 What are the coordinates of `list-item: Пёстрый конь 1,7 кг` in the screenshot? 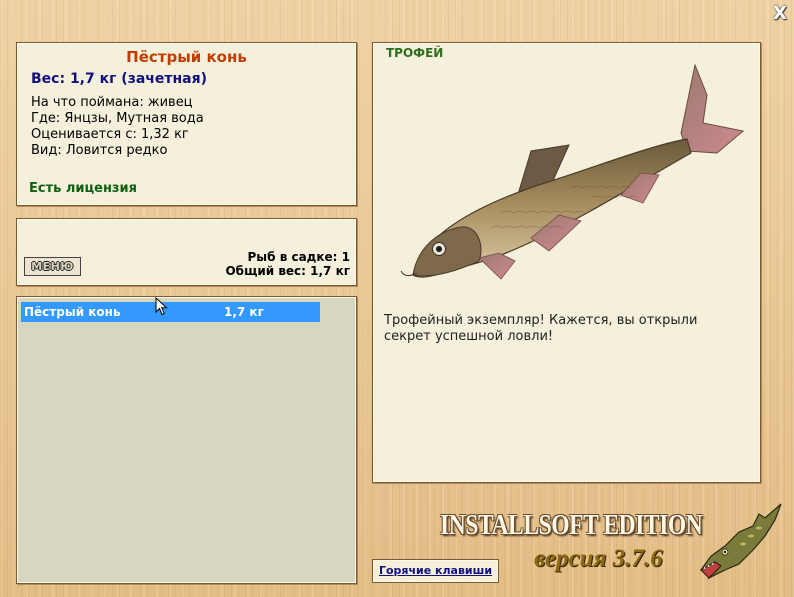 It's located at (170, 312).